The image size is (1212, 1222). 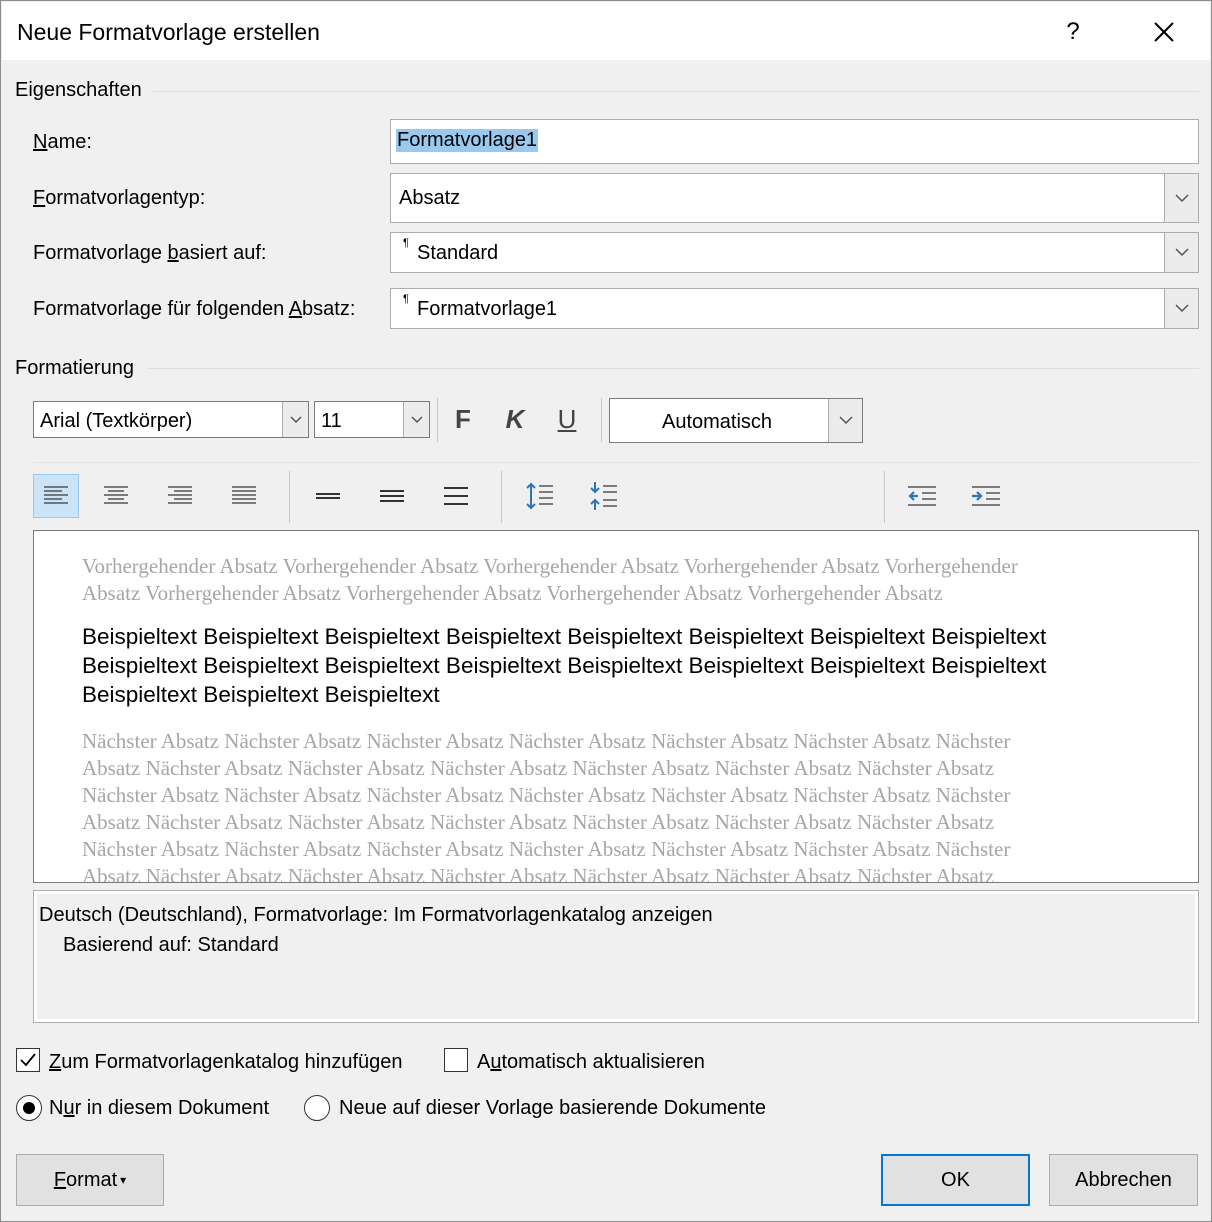 What do you see at coordinates (794, 141) in the screenshot?
I see `name-input: Formatvorlage1` at bounding box center [794, 141].